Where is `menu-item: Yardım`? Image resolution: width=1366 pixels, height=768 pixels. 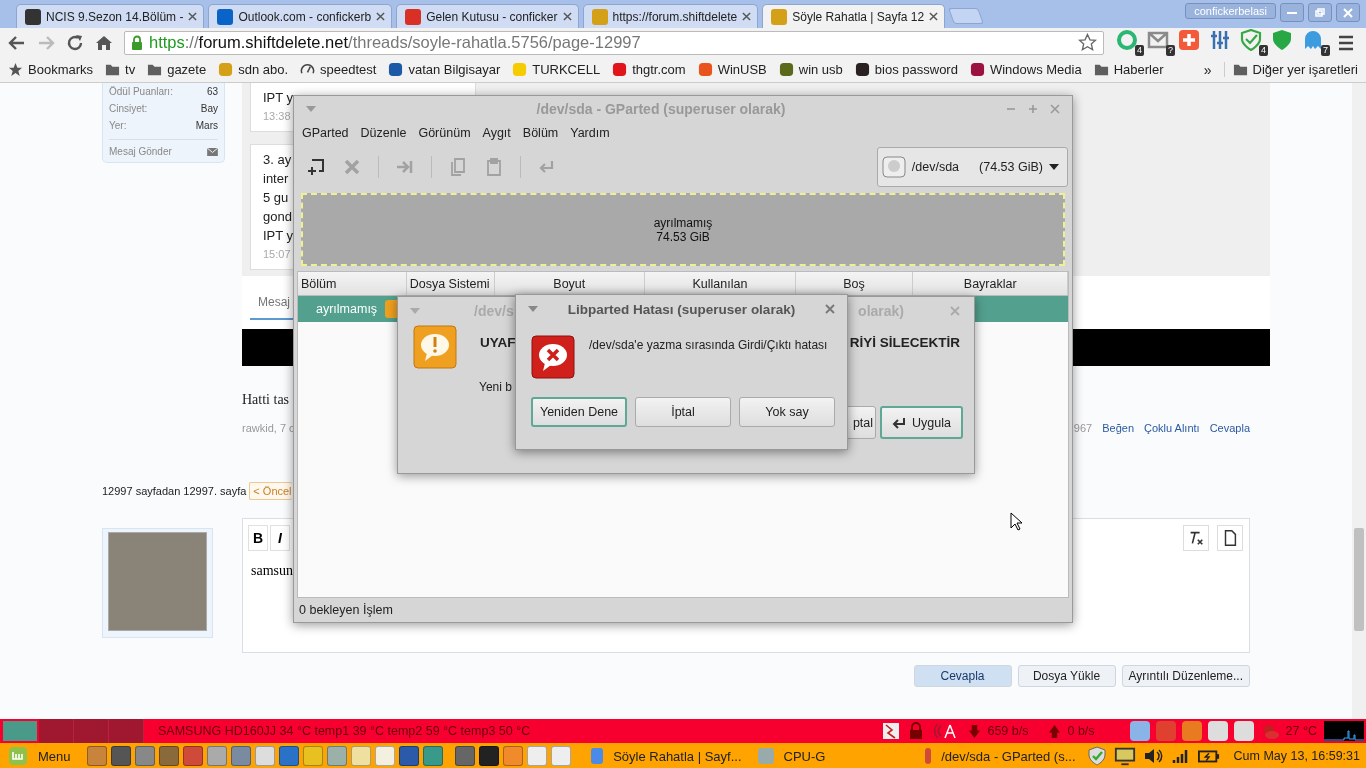
menu-item: Yardım is located at coordinates (590, 133).